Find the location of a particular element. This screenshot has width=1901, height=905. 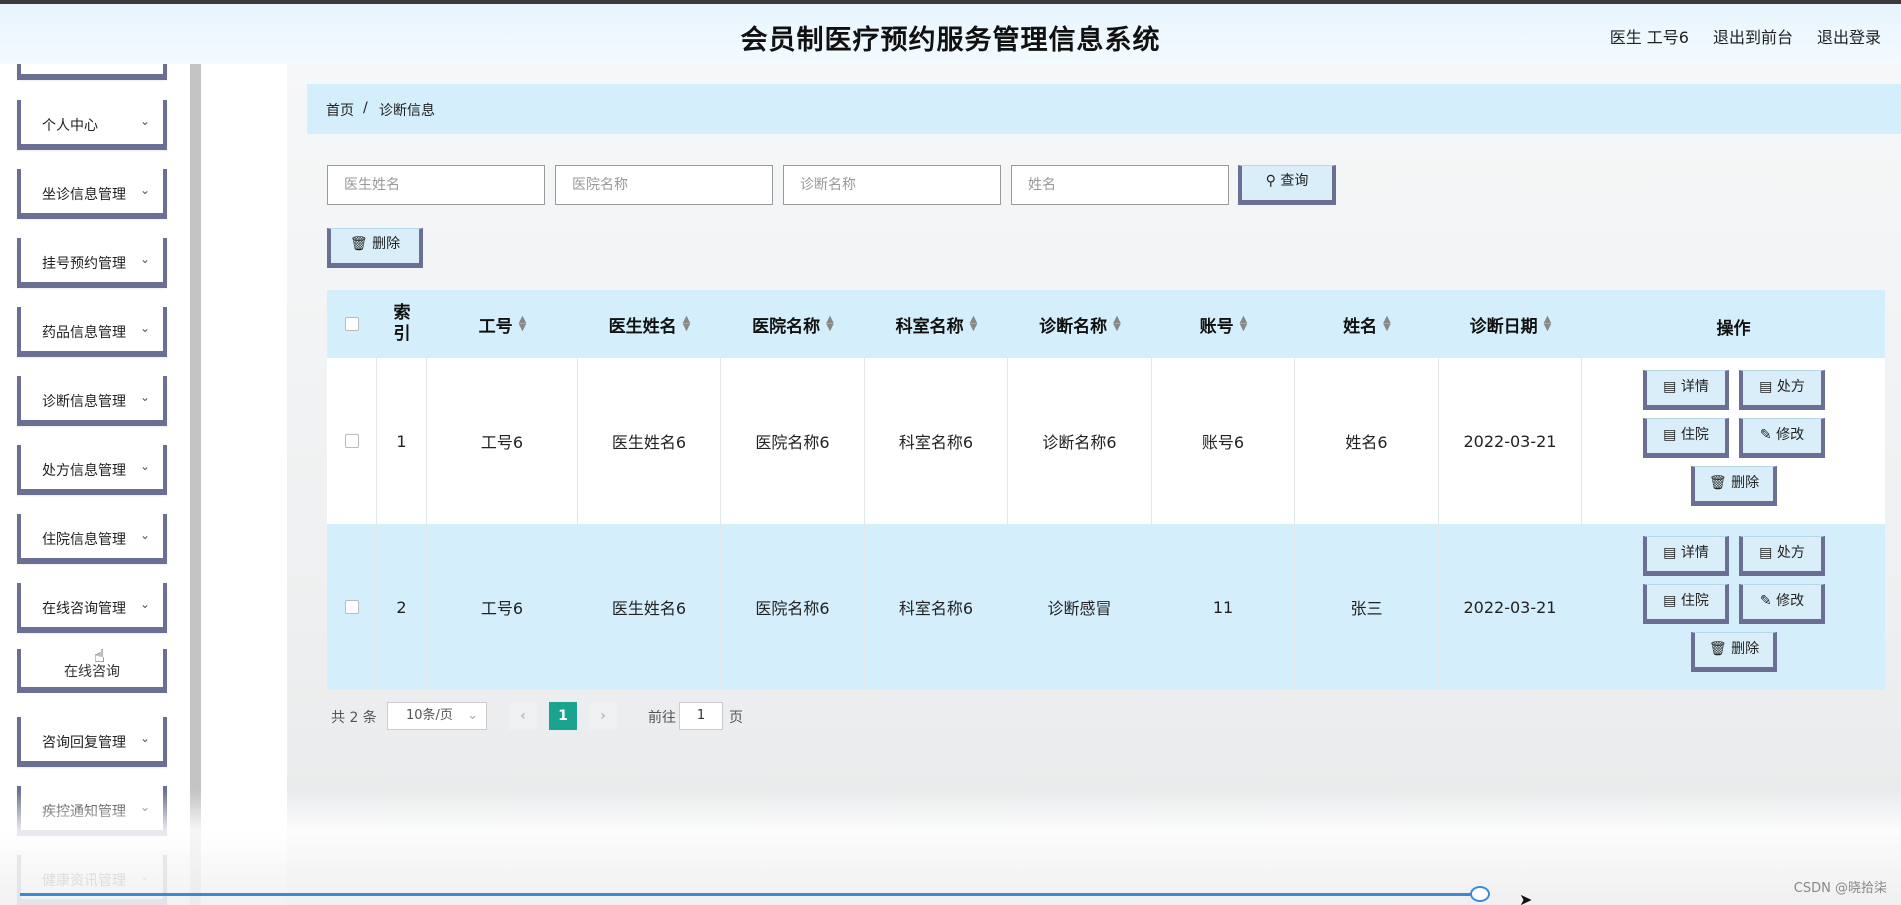

pagination-total: 共 2 条 is located at coordinates (354, 718).